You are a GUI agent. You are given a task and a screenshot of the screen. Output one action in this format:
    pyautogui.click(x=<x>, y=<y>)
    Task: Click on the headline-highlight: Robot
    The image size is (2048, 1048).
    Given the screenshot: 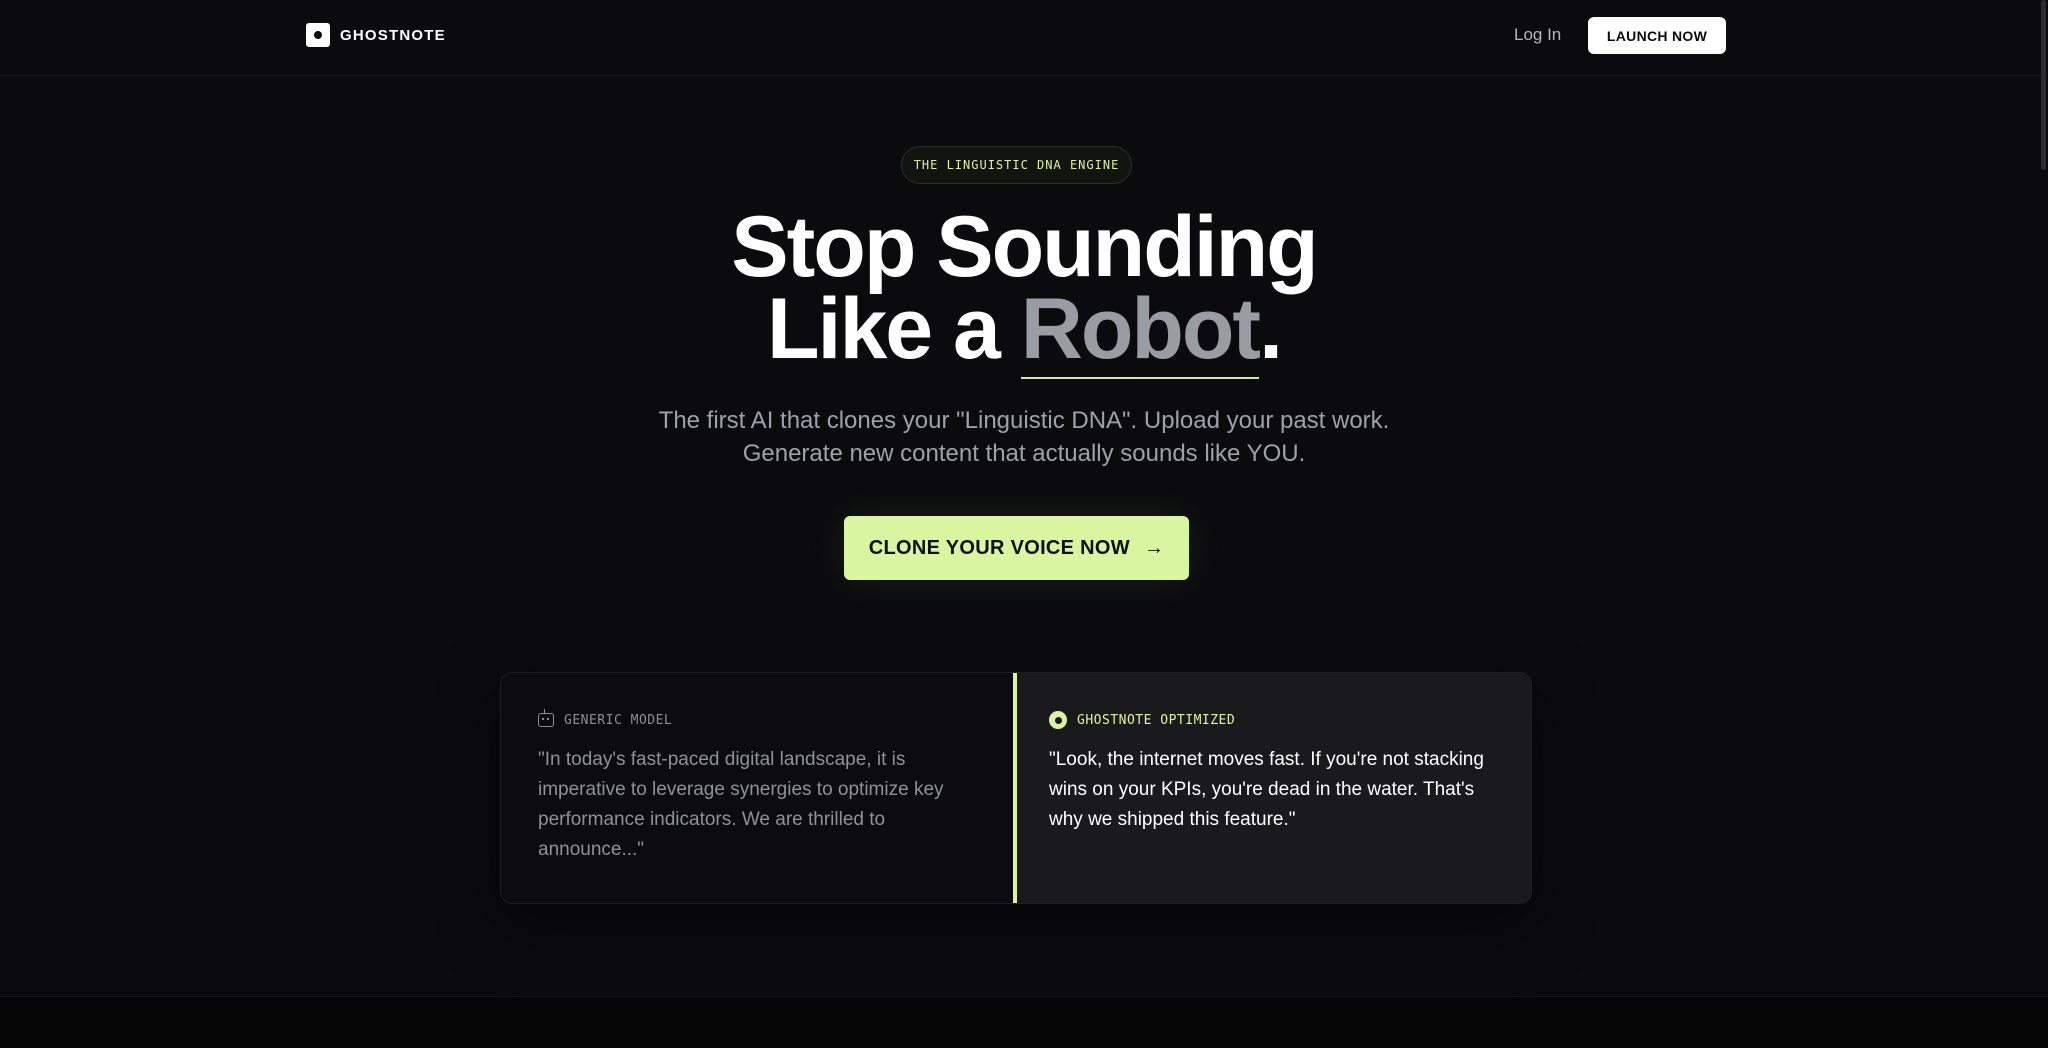 What is the action you would take?
    pyautogui.click(x=1140, y=330)
    